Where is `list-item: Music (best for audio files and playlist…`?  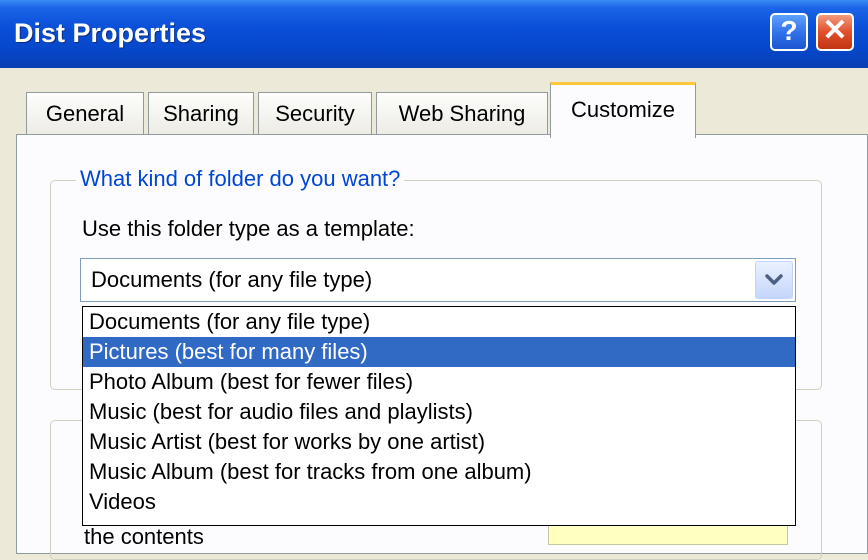
list-item: Music (best for audio files and playlist… is located at coordinates (439, 412).